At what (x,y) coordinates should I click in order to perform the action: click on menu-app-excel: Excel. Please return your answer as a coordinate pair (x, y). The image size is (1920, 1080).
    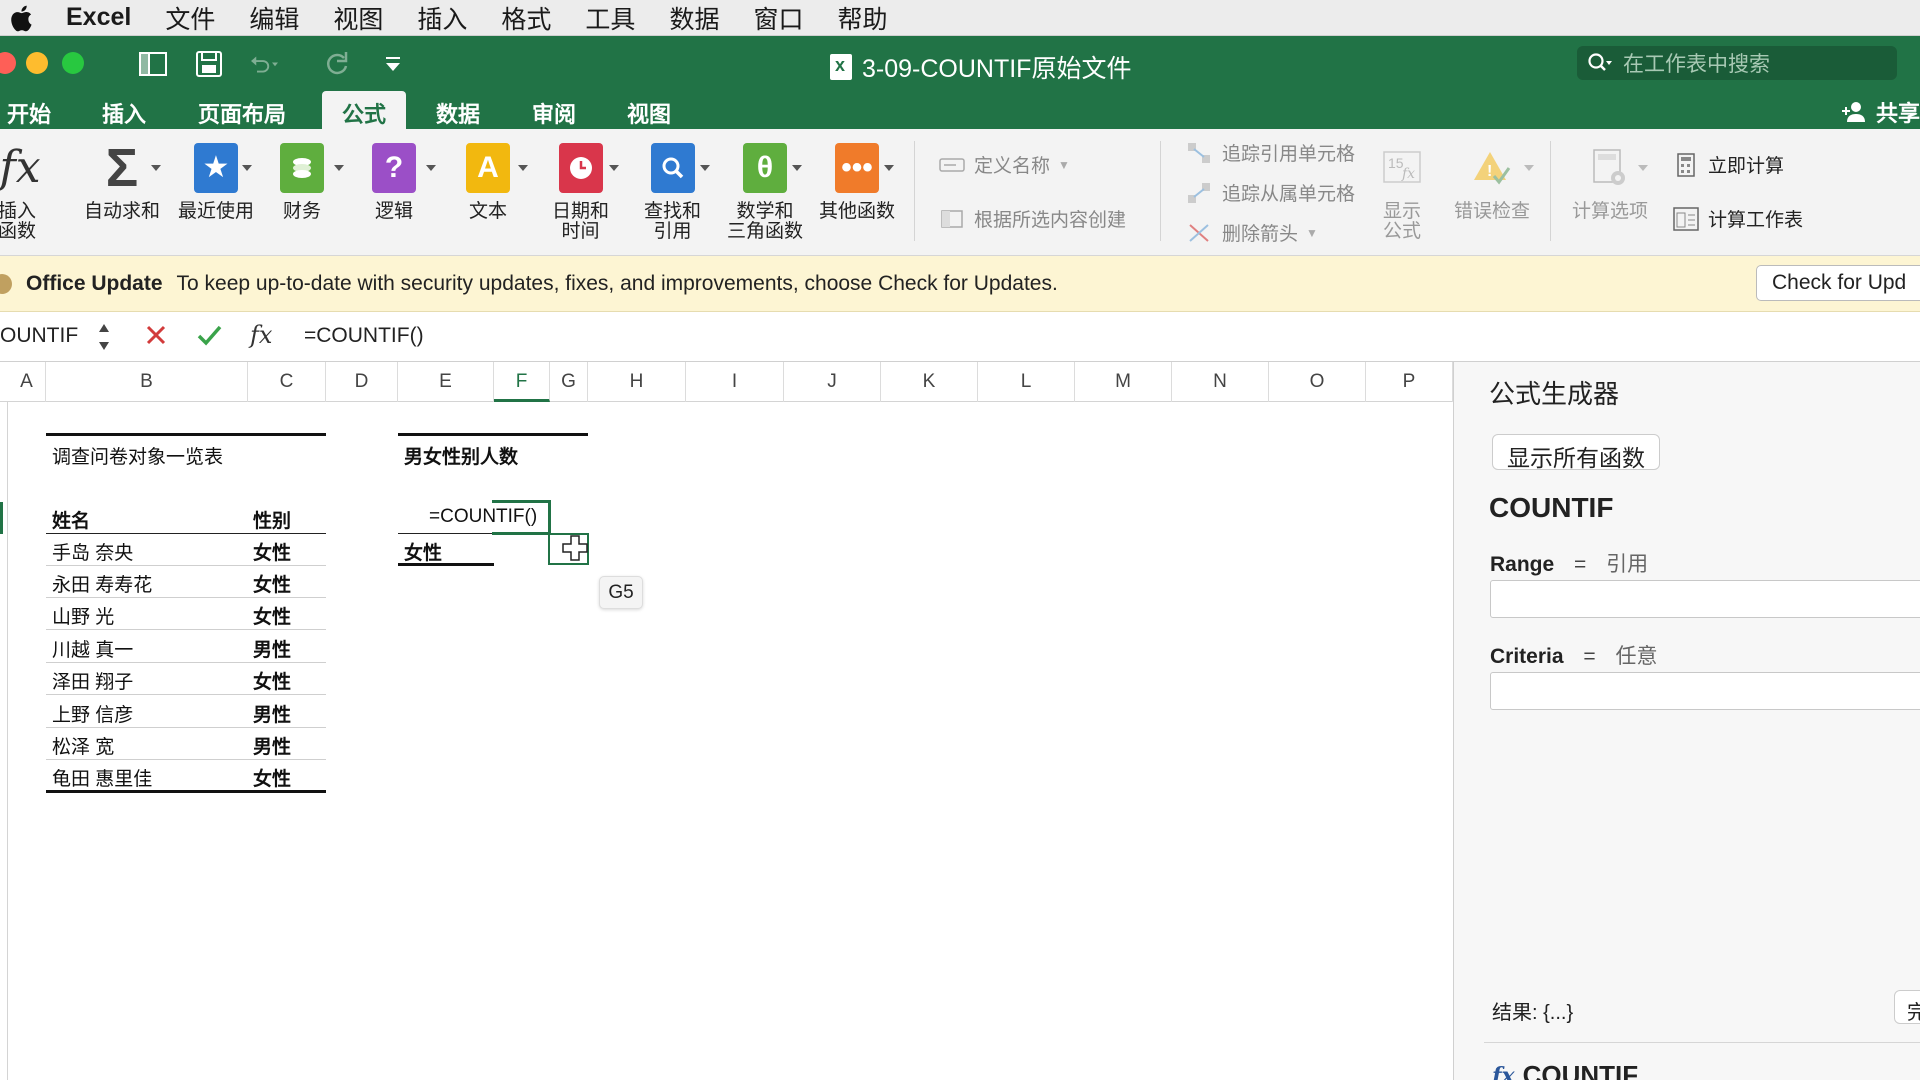
    Looking at the image, I should click on (98, 17).